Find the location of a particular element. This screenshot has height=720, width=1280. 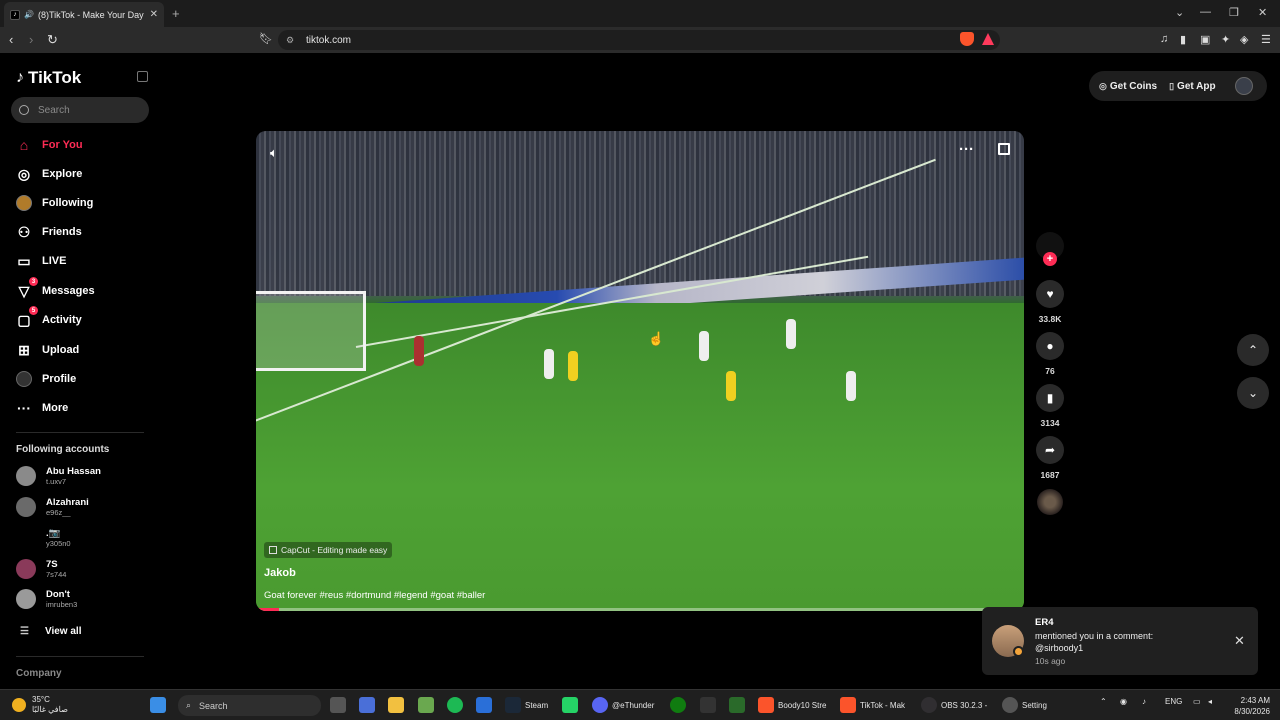

language-indicator: ENG is located at coordinates (1173, 701).